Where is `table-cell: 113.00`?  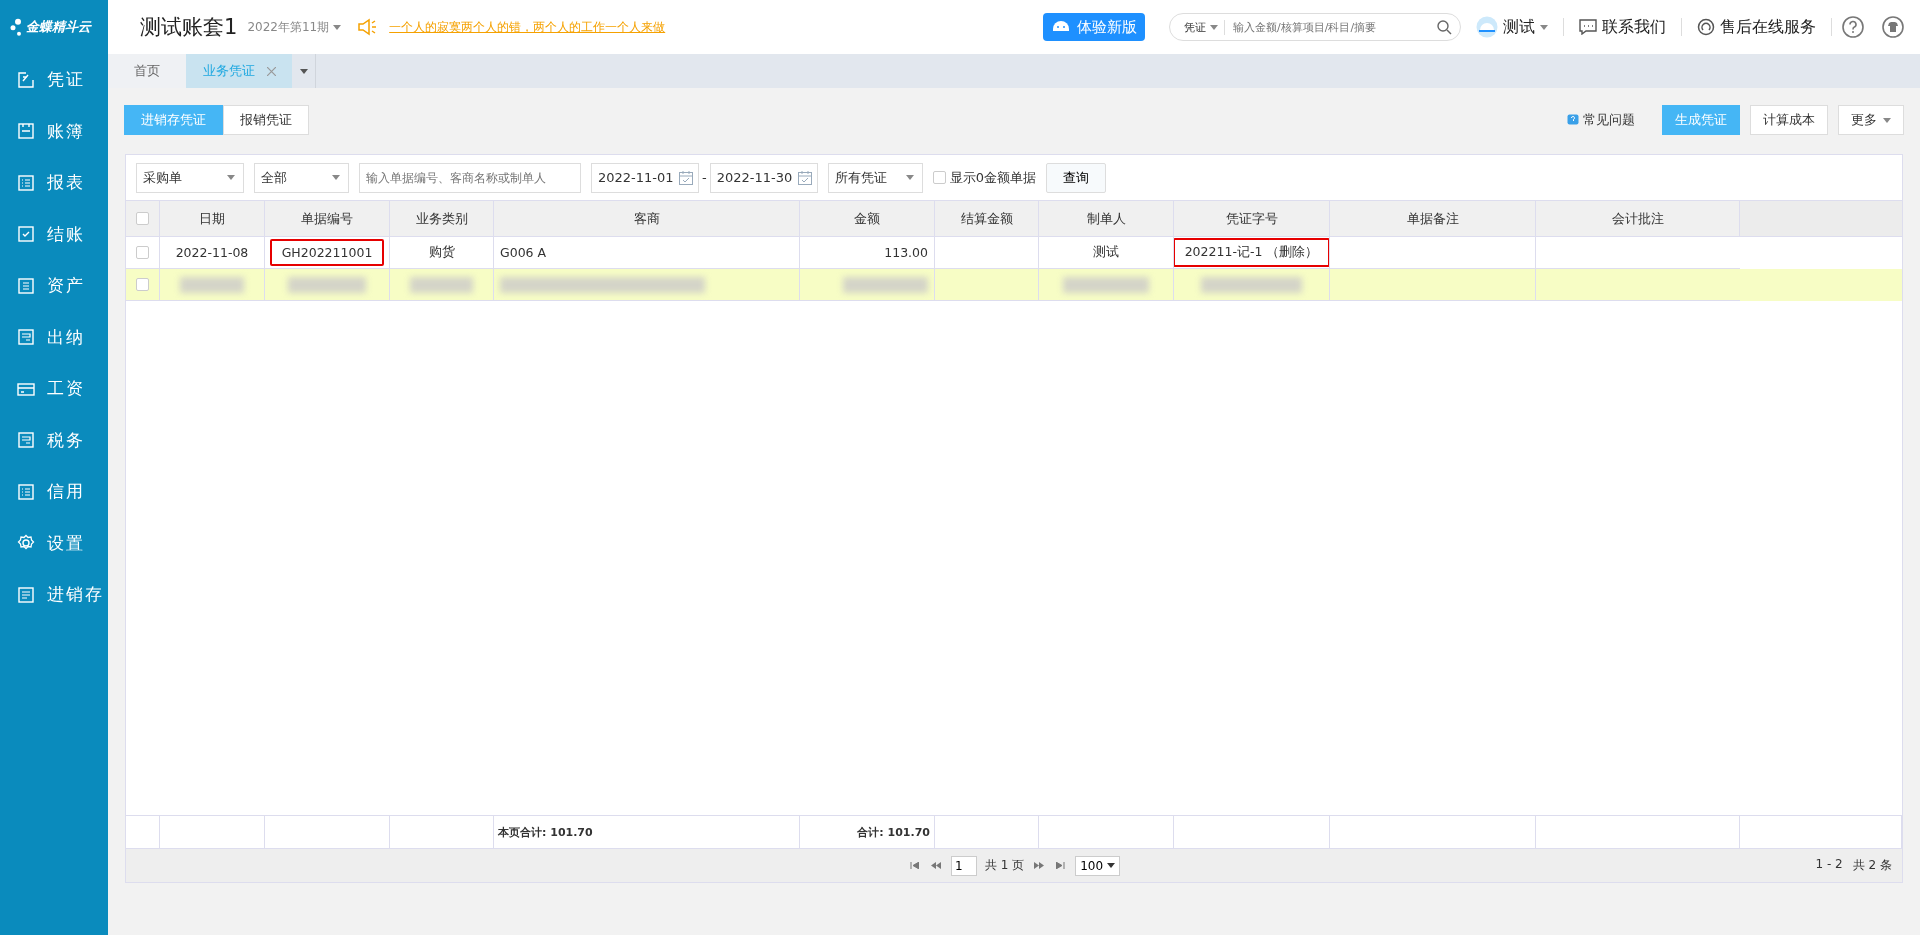
table-cell: 113.00 is located at coordinates (906, 252).